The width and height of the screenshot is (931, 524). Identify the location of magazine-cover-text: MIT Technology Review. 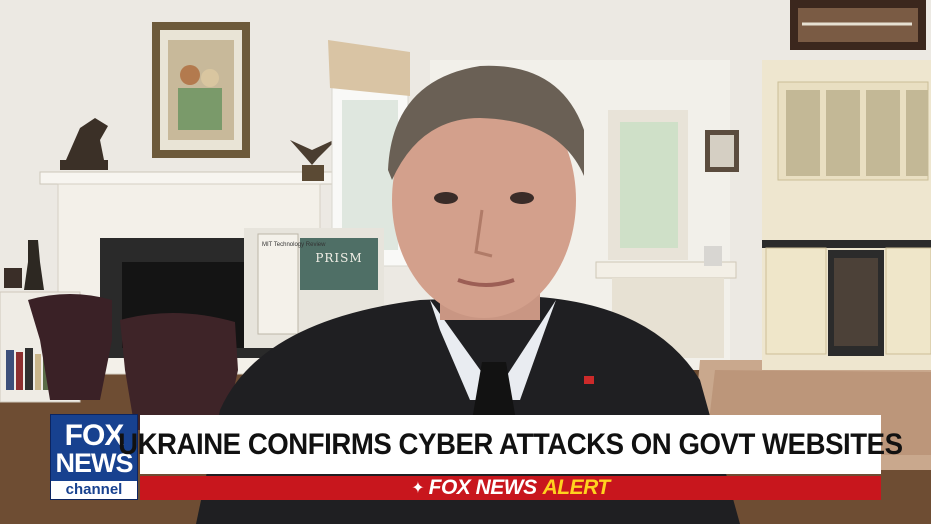
(294, 245).